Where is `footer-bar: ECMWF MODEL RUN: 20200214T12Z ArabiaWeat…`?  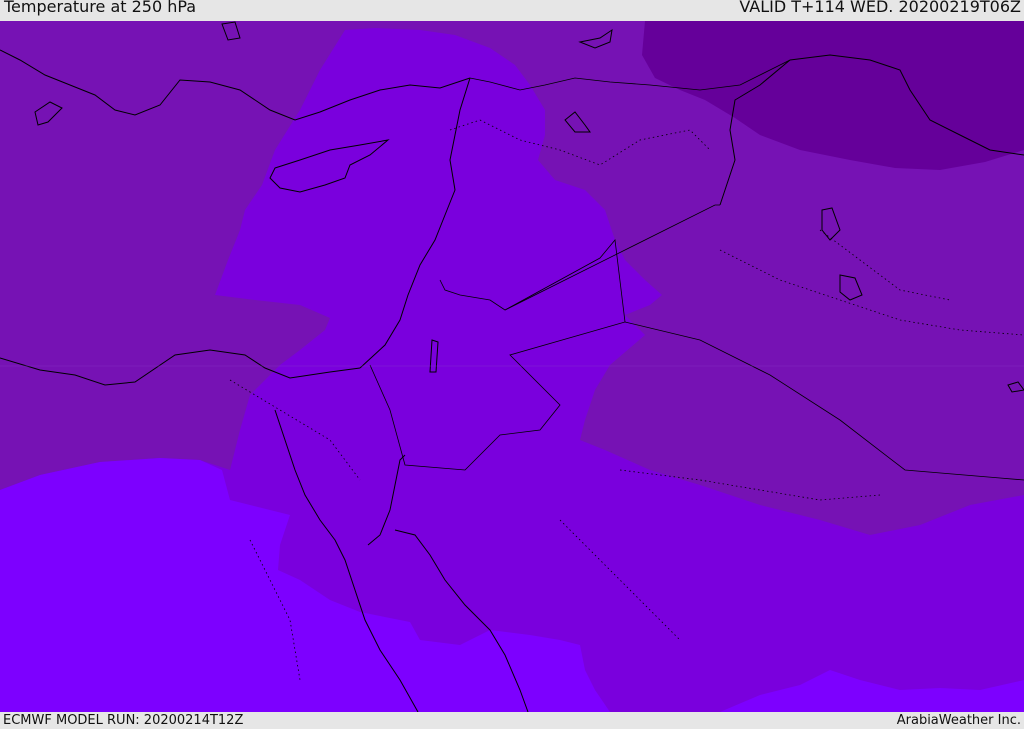
footer-bar: ECMWF MODEL RUN: 20200214T12Z ArabiaWeat… is located at coordinates (512, 720).